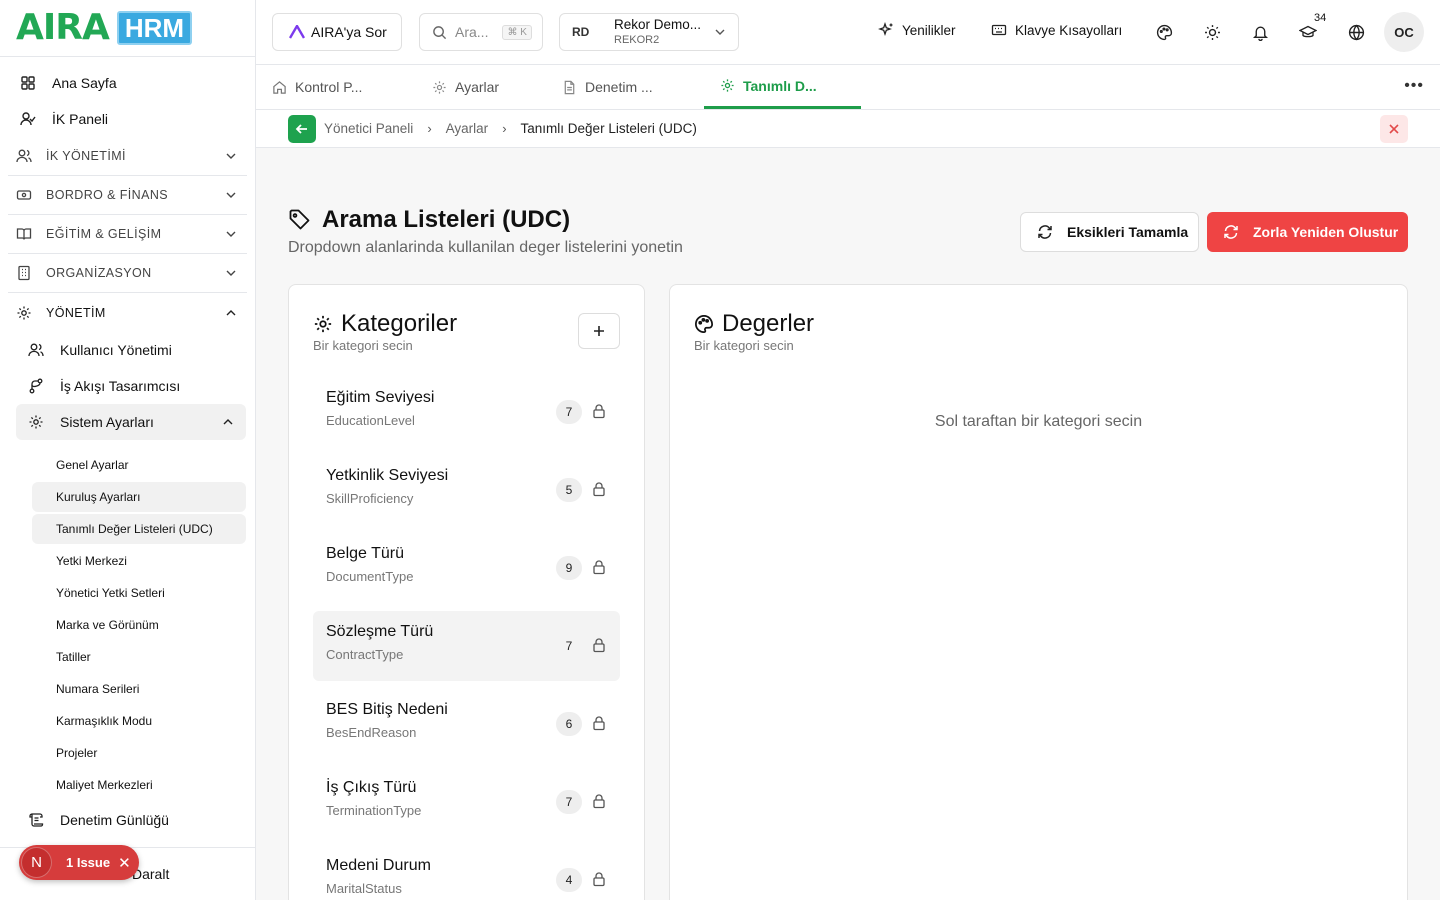 The image size is (1440, 900). Describe the element at coordinates (466, 646) in the screenshot. I see `category-item-selected: Sözleşme Türü ContractType 7` at that location.